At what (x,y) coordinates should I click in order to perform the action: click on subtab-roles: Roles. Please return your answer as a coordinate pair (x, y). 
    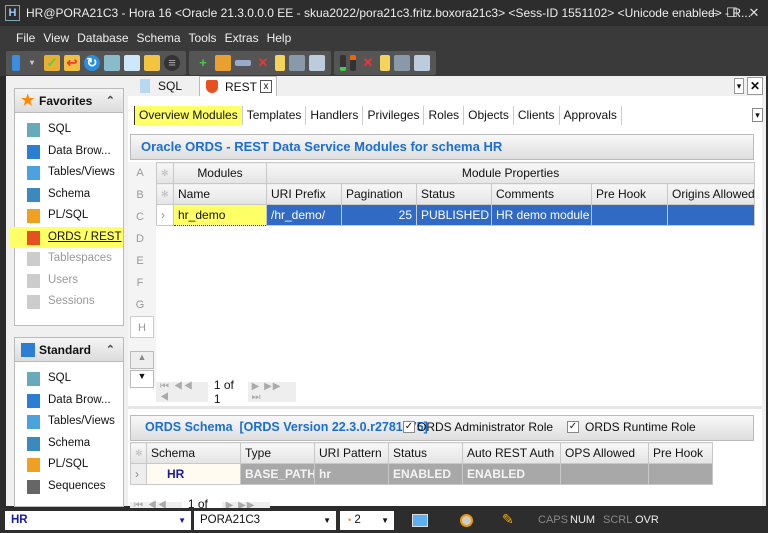
    Looking at the image, I should click on (444, 115).